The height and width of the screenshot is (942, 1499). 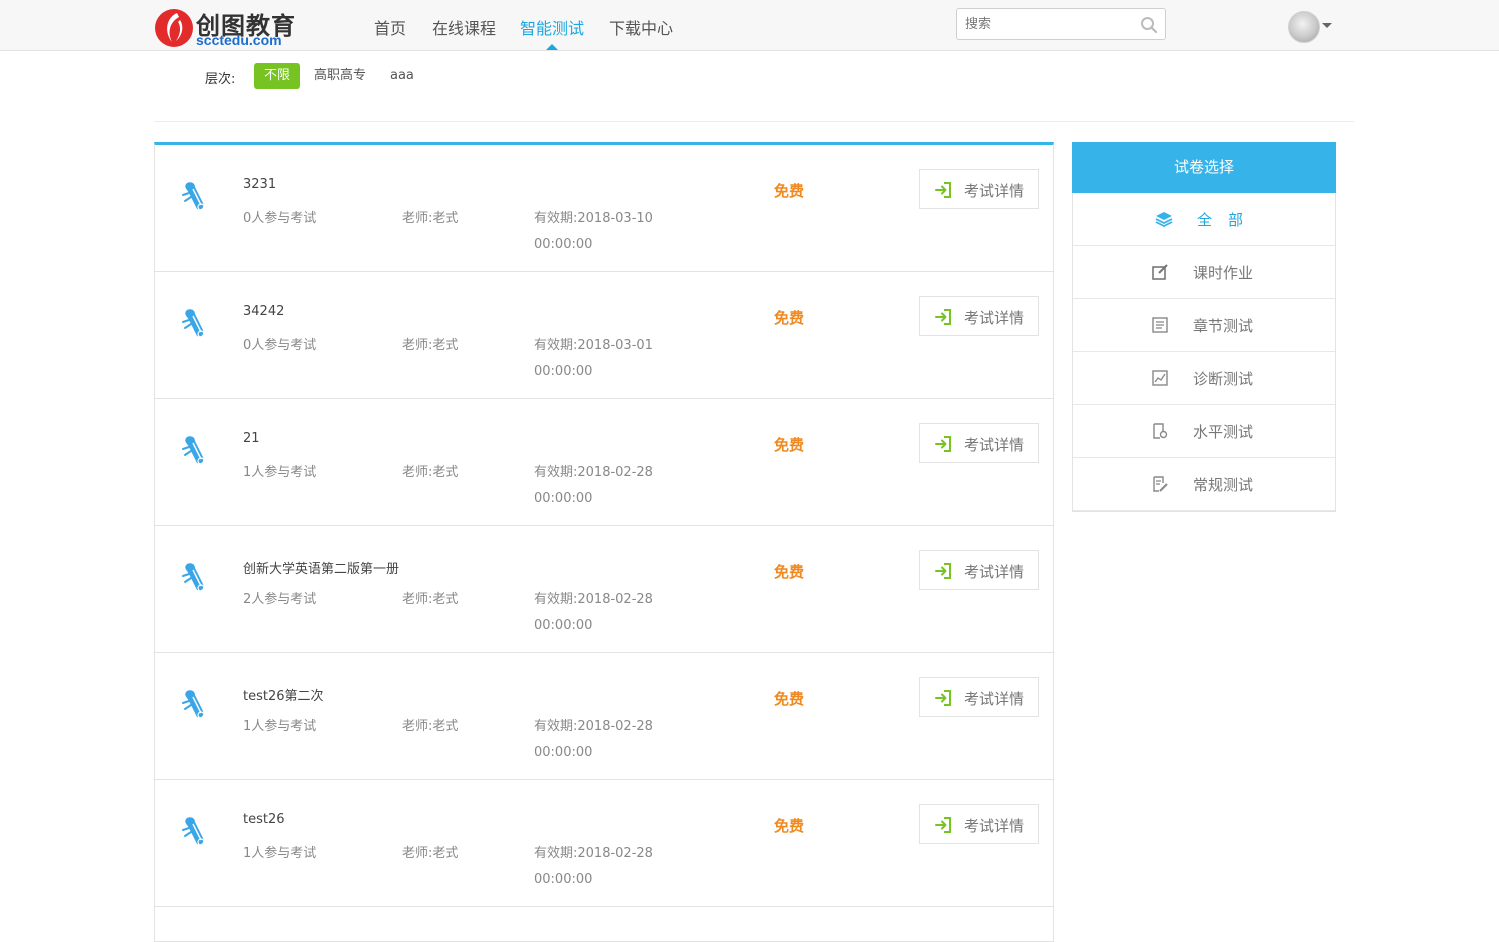 I want to click on search-icon, so click(x=1149, y=25).